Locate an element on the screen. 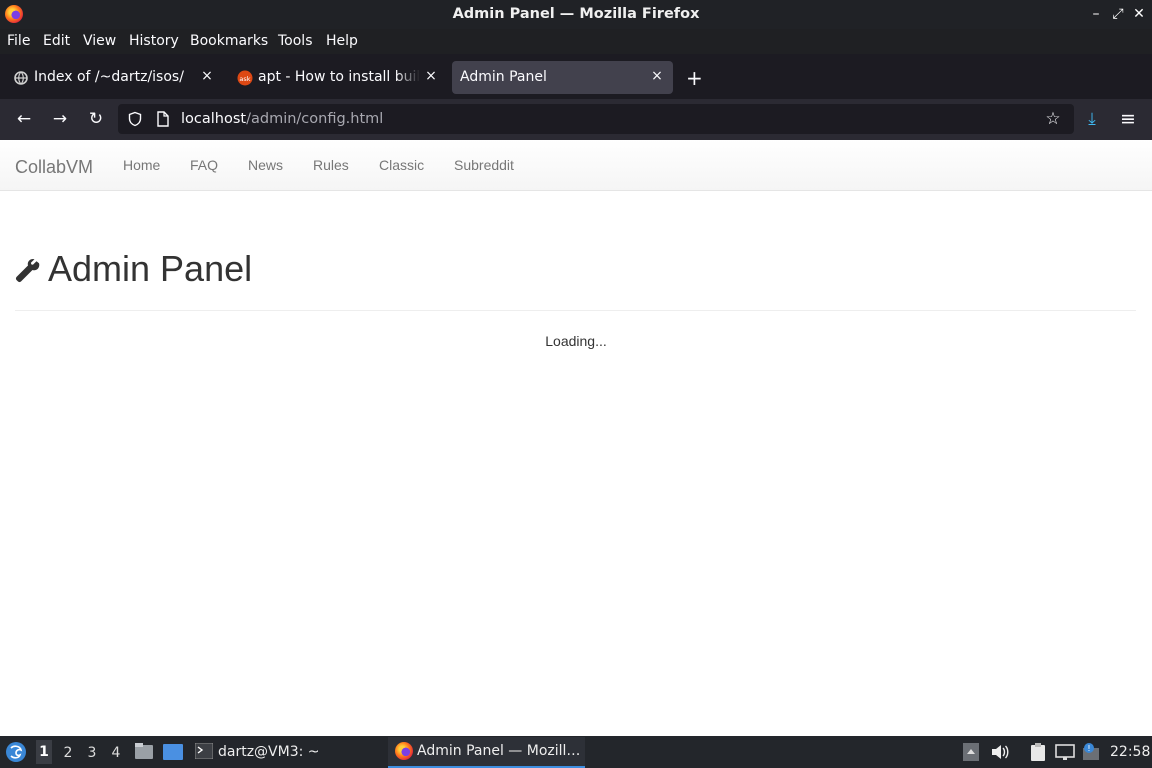  url-text: localhost/admin/config.html is located at coordinates (282, 119).